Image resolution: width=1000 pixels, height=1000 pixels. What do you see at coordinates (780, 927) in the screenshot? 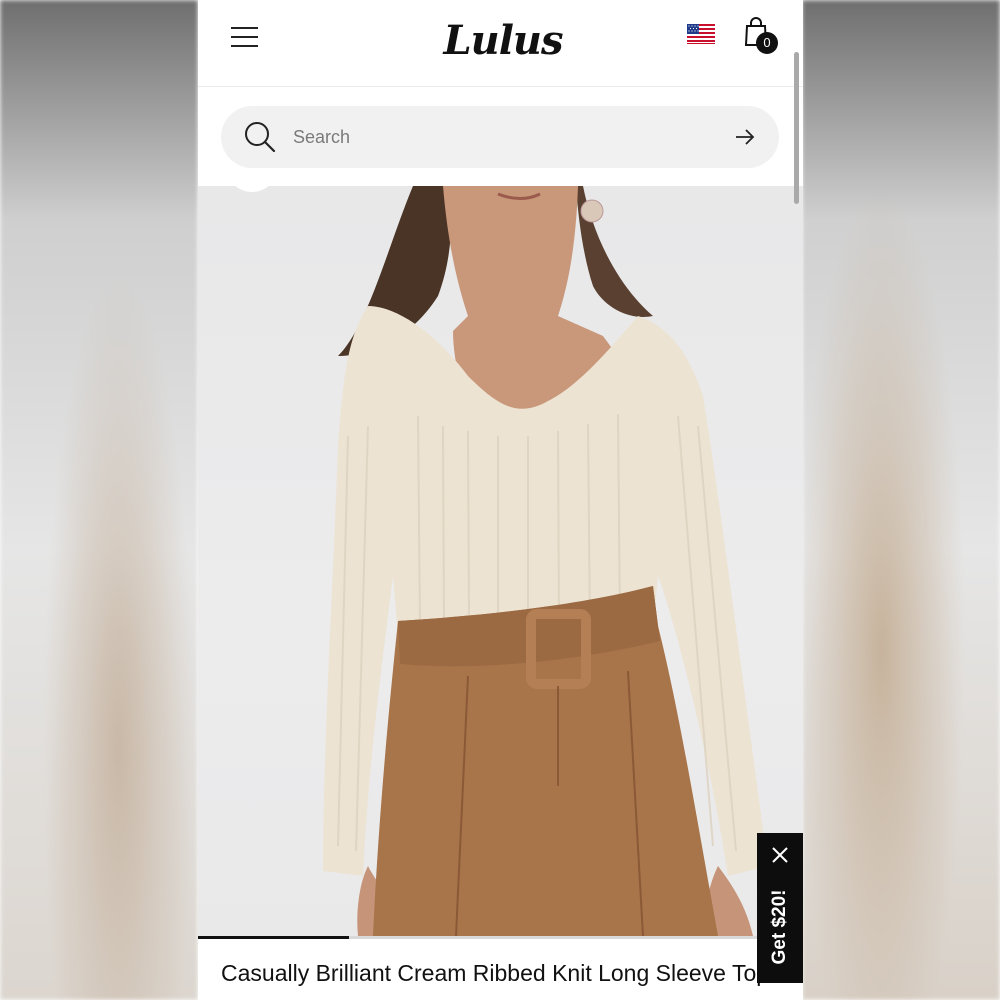
I see `promo-label: Get $20!` at bounding box center [780, 927].